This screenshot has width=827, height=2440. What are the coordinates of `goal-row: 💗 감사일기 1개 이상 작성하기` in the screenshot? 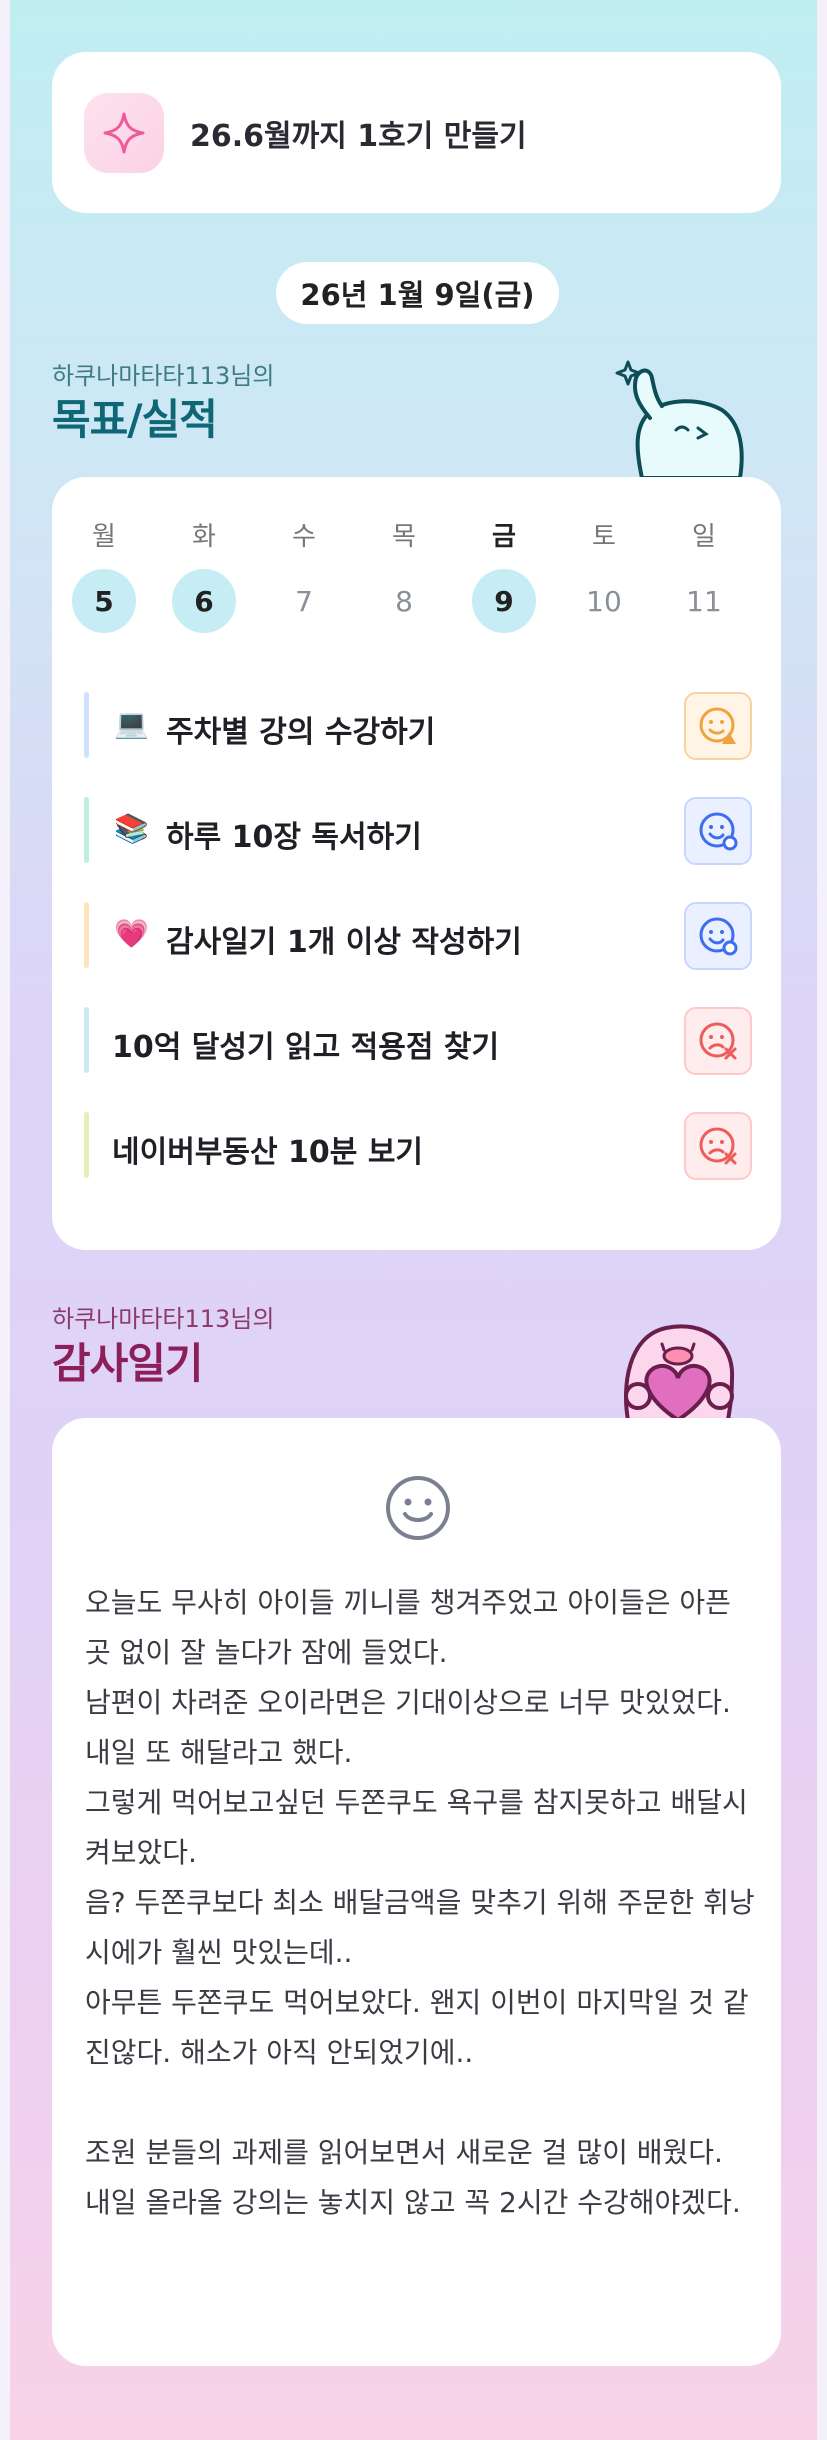 It's located at (418, 936).